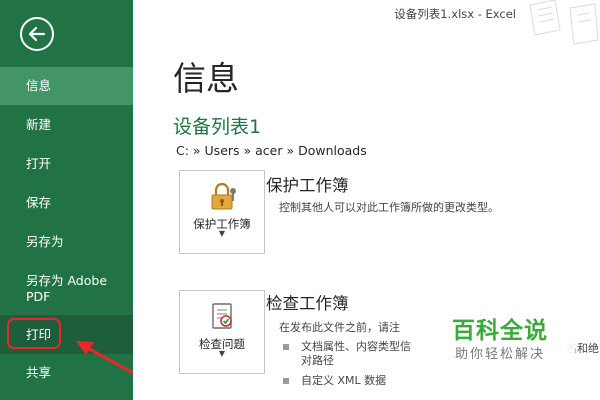 The height and width of the screenshot is (400, 600). I want to click on back-arrow-icon, so click(37, 34).